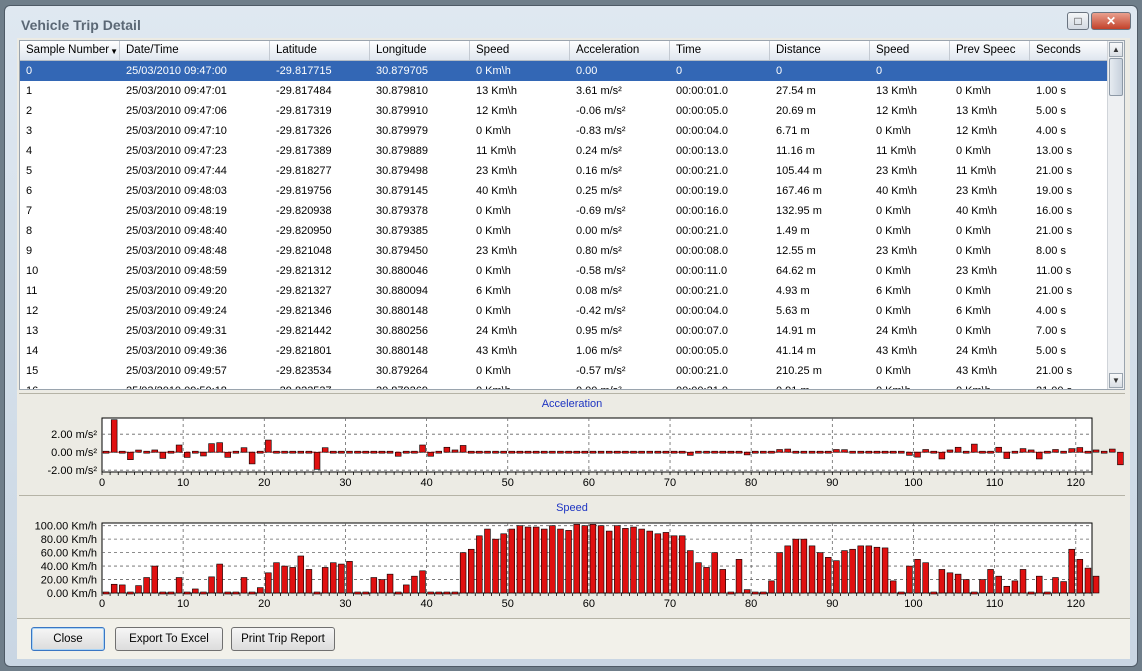  What do you see at coordinates (1051, 311) in the screenshot?
I see `table-cell: 4.00 s` at bounding box center [1051, 311].